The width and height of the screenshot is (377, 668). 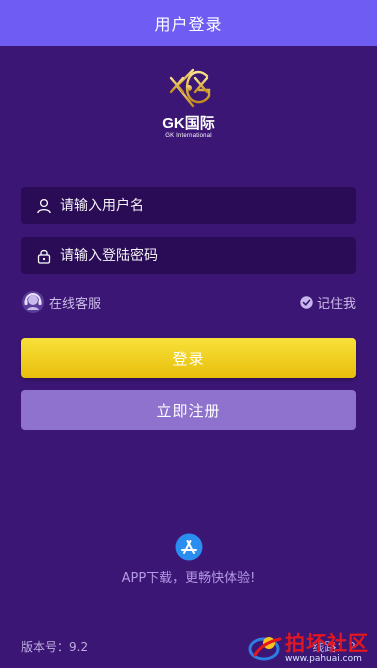 I want to click on login-button: 登录, so click(x=188, y=358).